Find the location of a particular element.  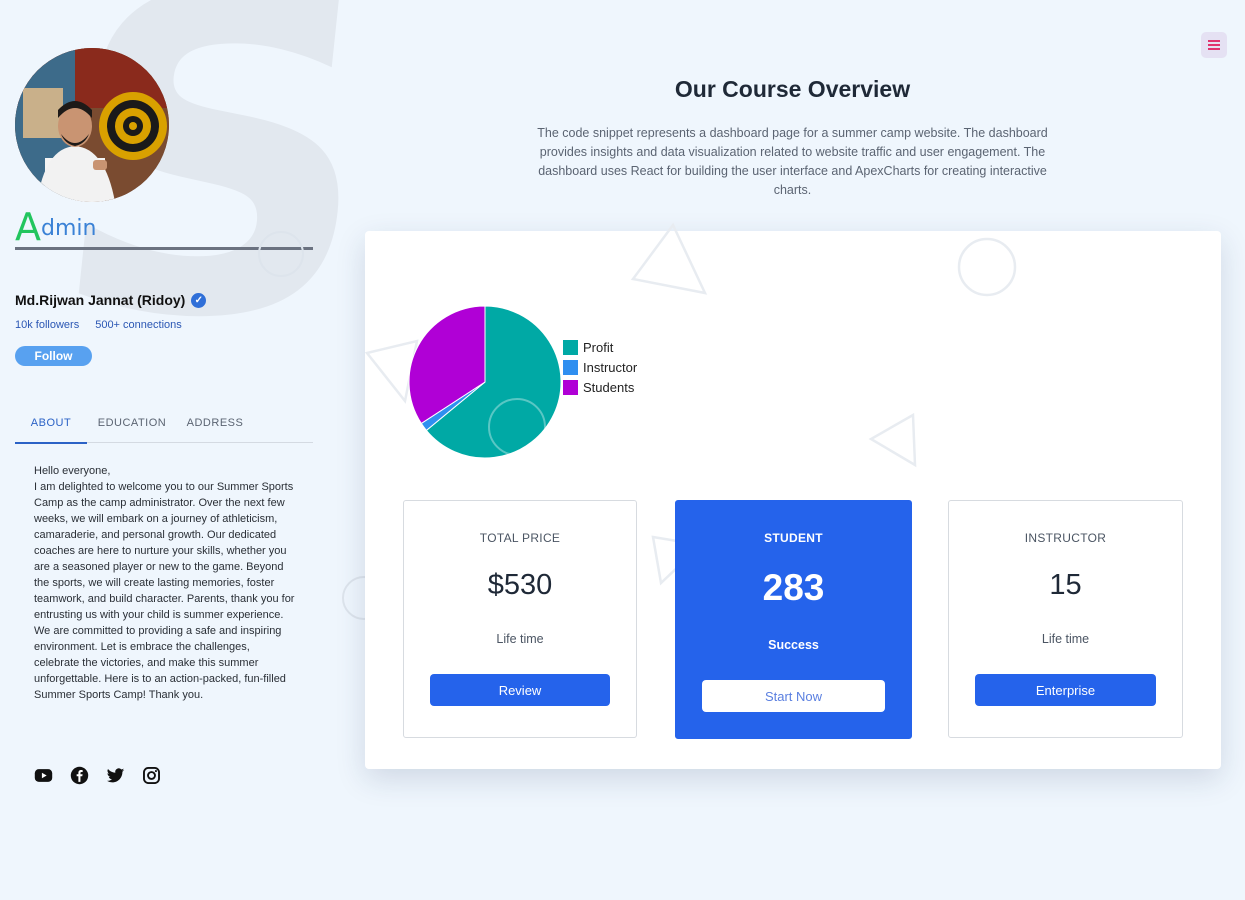

stat-subtitle: Success is located at coordinates (793, 645).